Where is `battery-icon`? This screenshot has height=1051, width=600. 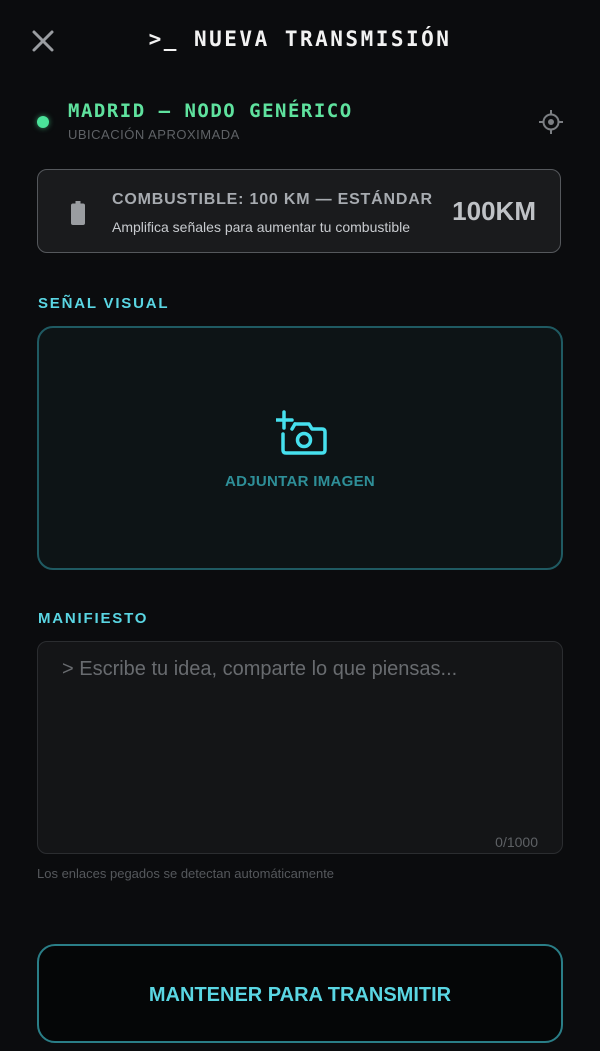
battery-icon is located at coordinates (78, 213).